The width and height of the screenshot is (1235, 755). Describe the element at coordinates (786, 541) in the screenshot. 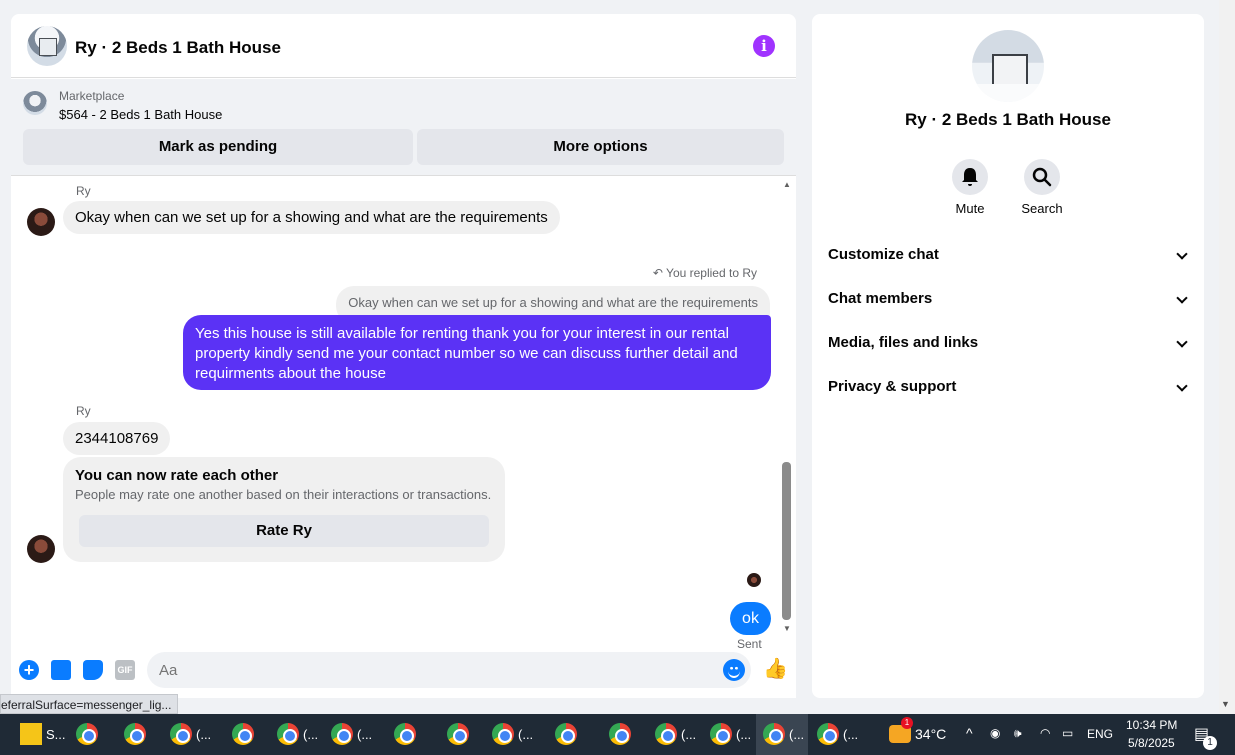

I see `scrollbar-thumb` at that location.